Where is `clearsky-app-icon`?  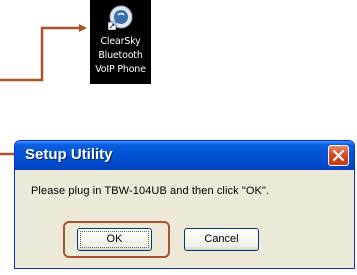 clearsky-app-icon is located at coordinates (120, 17).